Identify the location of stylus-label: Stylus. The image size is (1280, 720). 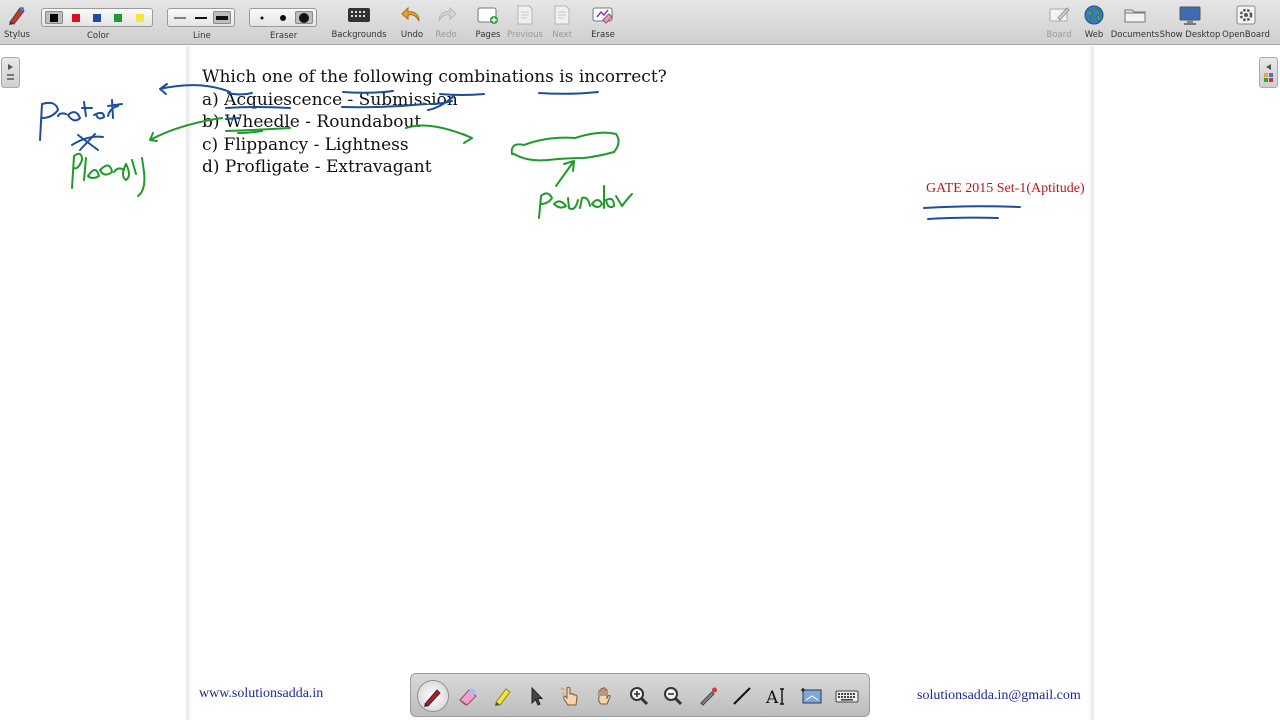
(17, 35).